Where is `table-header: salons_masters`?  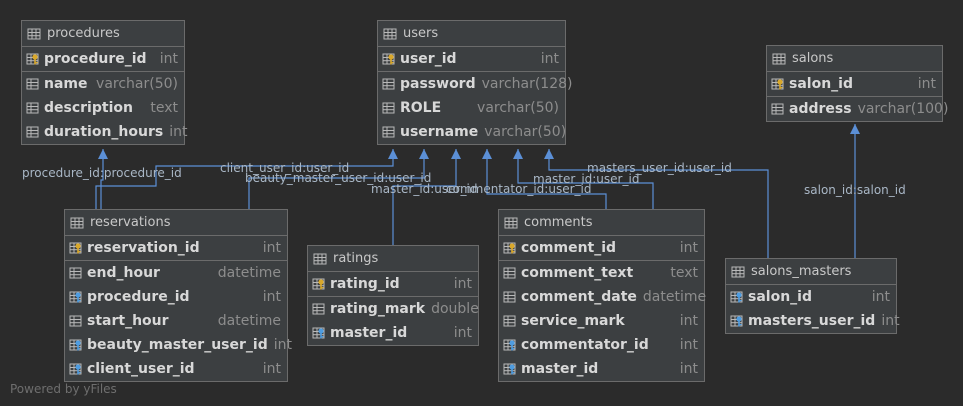
table-header: salons_masters is located at coordinates (811, 272).